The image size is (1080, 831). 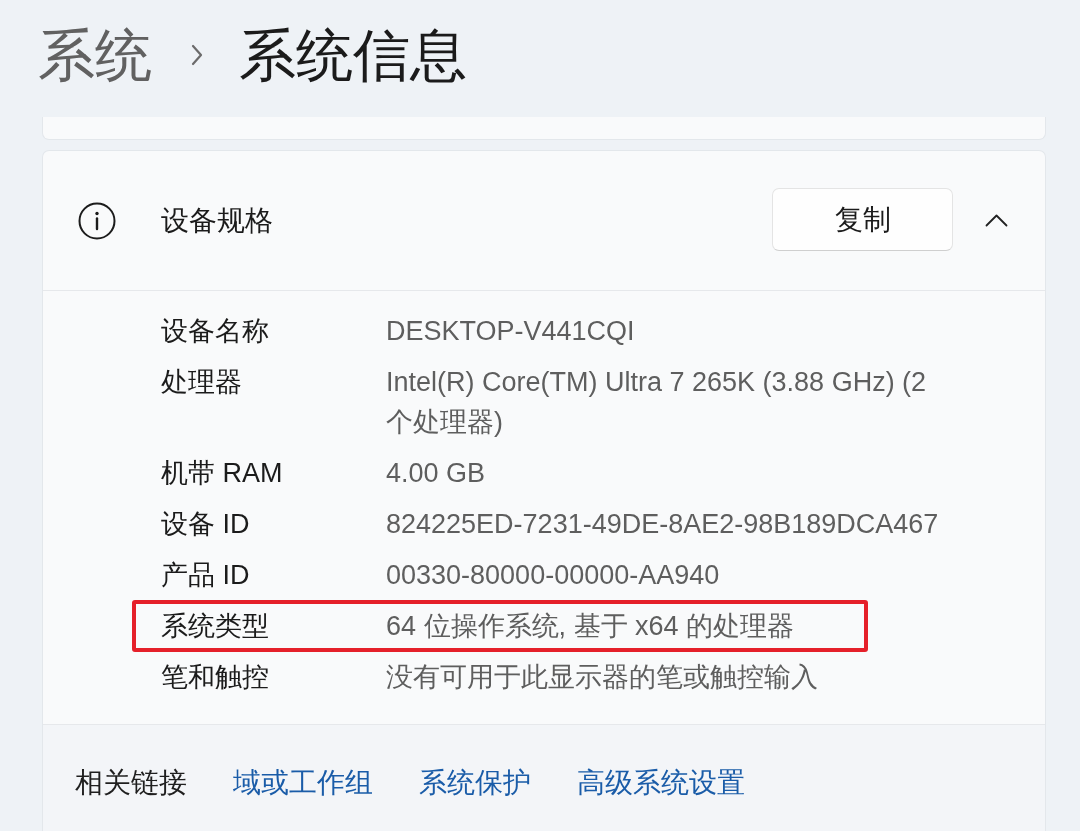 What do you see at coordinates (663, 524) in the screenshot?
I see `spec-value: 824225ED-7231-49DE-8AE2-98B189DCA467` at bounding box center [663, 524].